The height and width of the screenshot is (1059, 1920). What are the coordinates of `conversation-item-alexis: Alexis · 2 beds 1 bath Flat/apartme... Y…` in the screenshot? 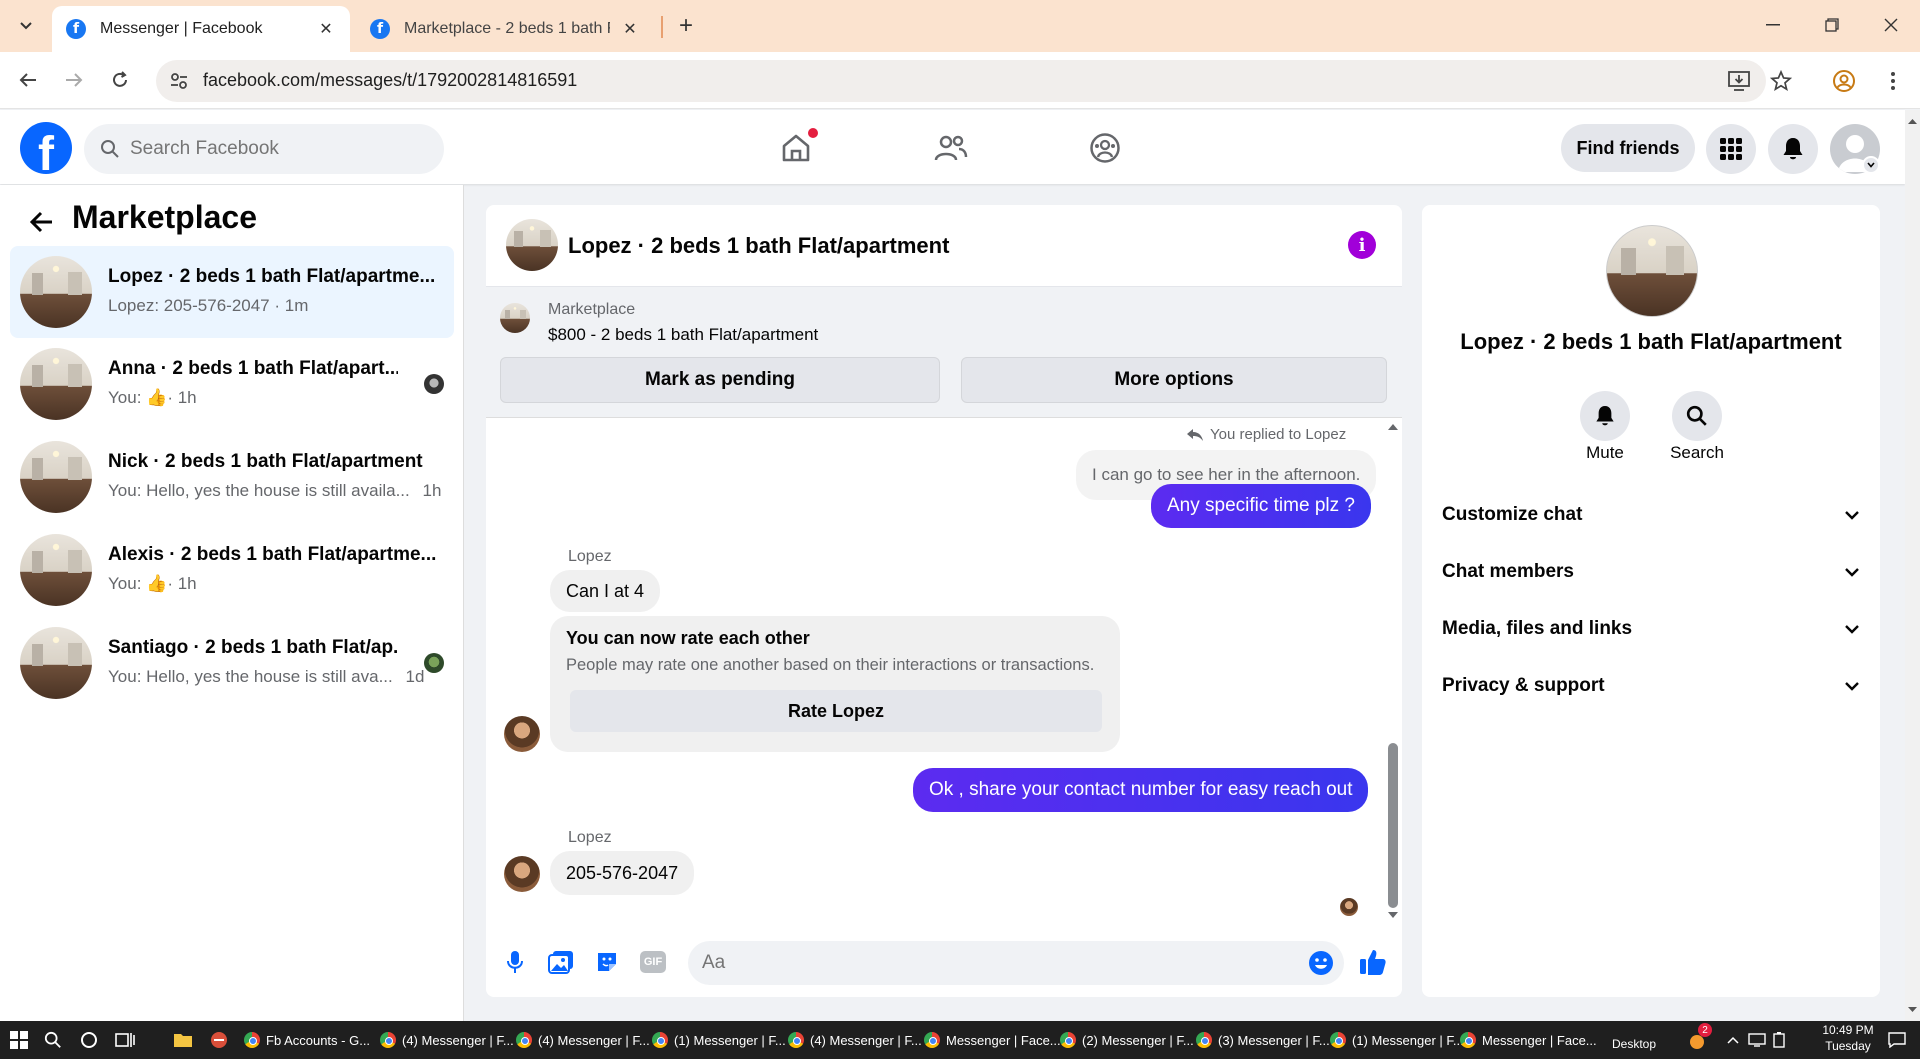 It's located at (232, 570).